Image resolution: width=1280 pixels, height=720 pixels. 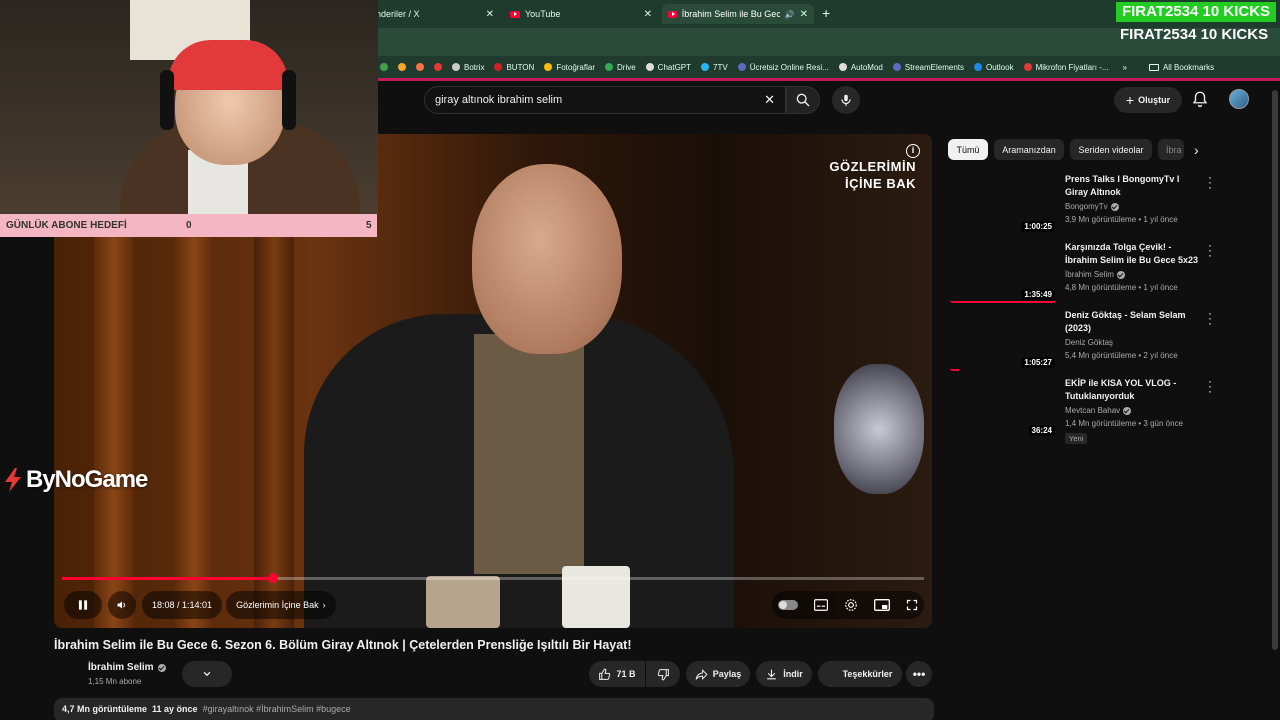 What do you see at coordinates (880, 183) in the screenshot?
I see `overlay-line-2: İÇİNE BAK` at bounding box center [880, 183].